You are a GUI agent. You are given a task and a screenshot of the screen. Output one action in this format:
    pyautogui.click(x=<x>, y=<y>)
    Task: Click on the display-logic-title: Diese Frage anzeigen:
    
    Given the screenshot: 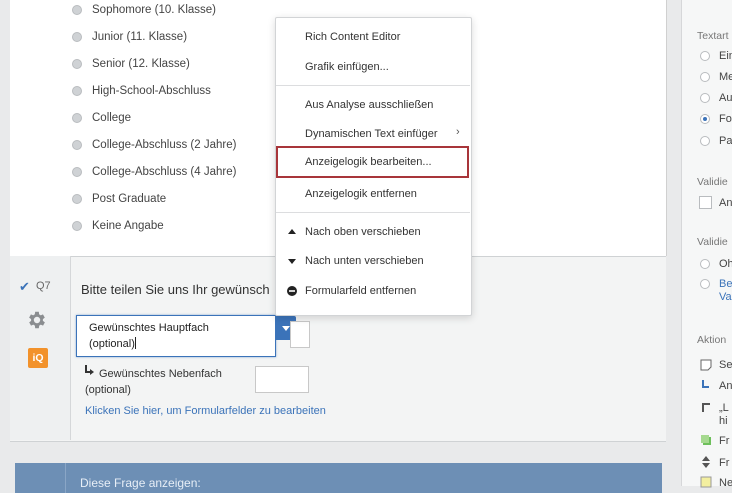 What is the action you would take?
    pyautogui.click(x=140, y=483)
    